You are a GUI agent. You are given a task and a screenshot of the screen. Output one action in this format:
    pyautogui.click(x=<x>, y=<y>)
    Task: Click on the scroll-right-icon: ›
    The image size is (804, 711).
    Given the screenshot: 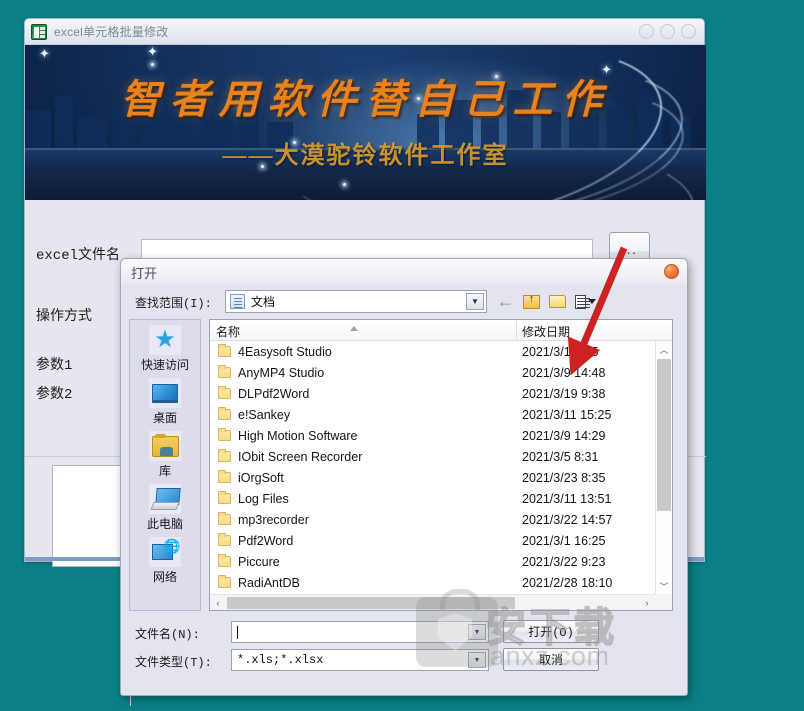 What is the action you would take?
    pyautogui.click(x=647, y=603)
    